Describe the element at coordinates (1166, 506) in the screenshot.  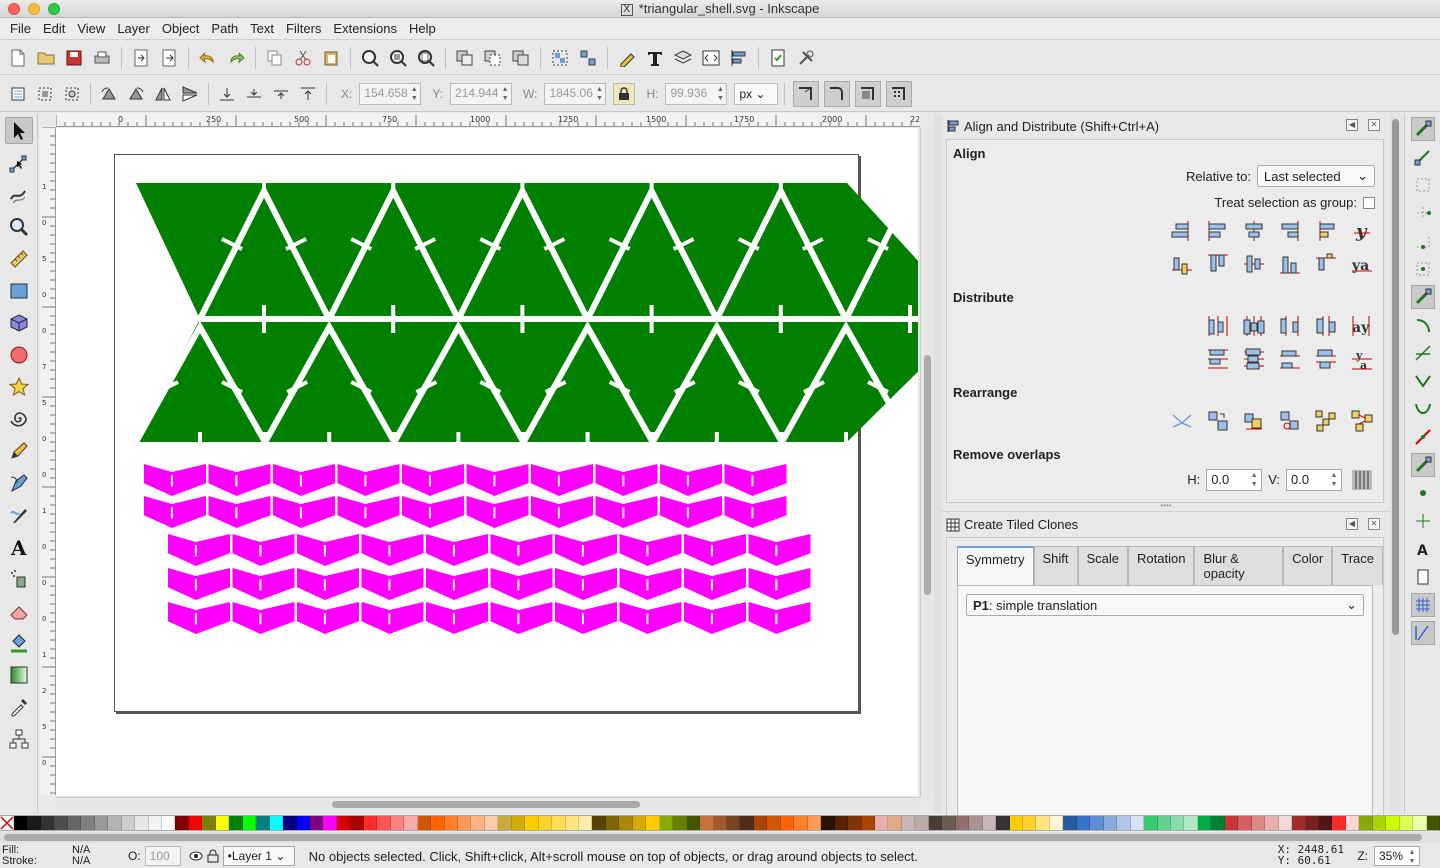
I see `panel-splitter: ••••` at that location.